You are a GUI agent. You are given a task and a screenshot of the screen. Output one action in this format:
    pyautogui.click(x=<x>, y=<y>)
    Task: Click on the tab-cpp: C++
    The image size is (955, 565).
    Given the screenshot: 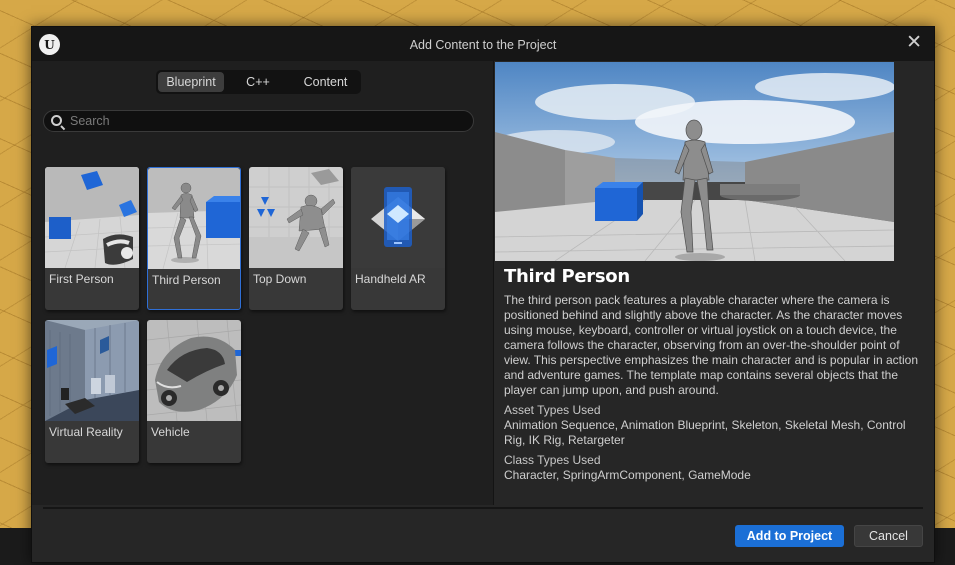 What is the action you would take?
    pyautogui.click(x=258, y=82)
    